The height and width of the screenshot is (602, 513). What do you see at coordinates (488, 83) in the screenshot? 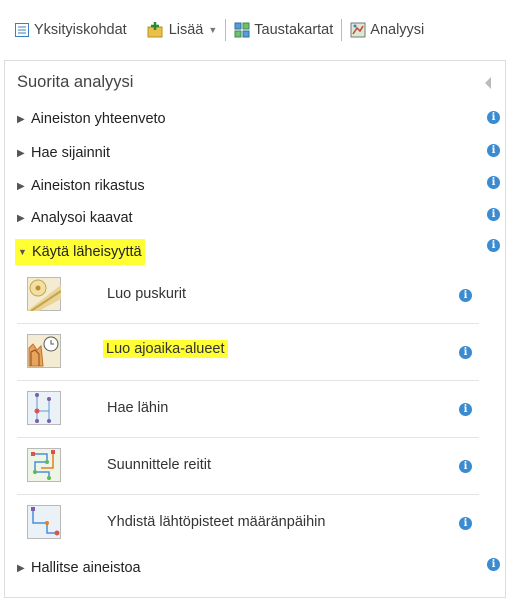
I see `collapse-panel-icon` at bounding box center [488, 83].